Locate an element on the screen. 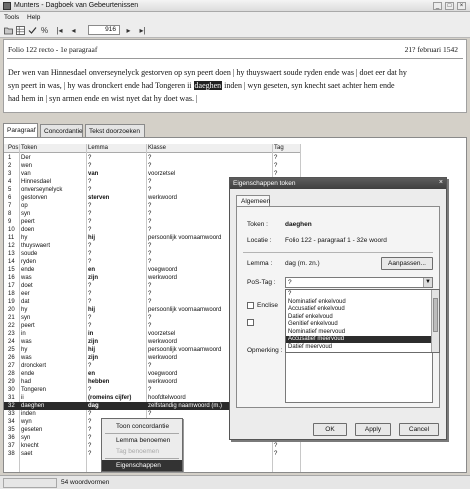 The height and width of the screenshot is (489, 470). dialog-title: Eigenschappen token is located at coordinates (264, 183).